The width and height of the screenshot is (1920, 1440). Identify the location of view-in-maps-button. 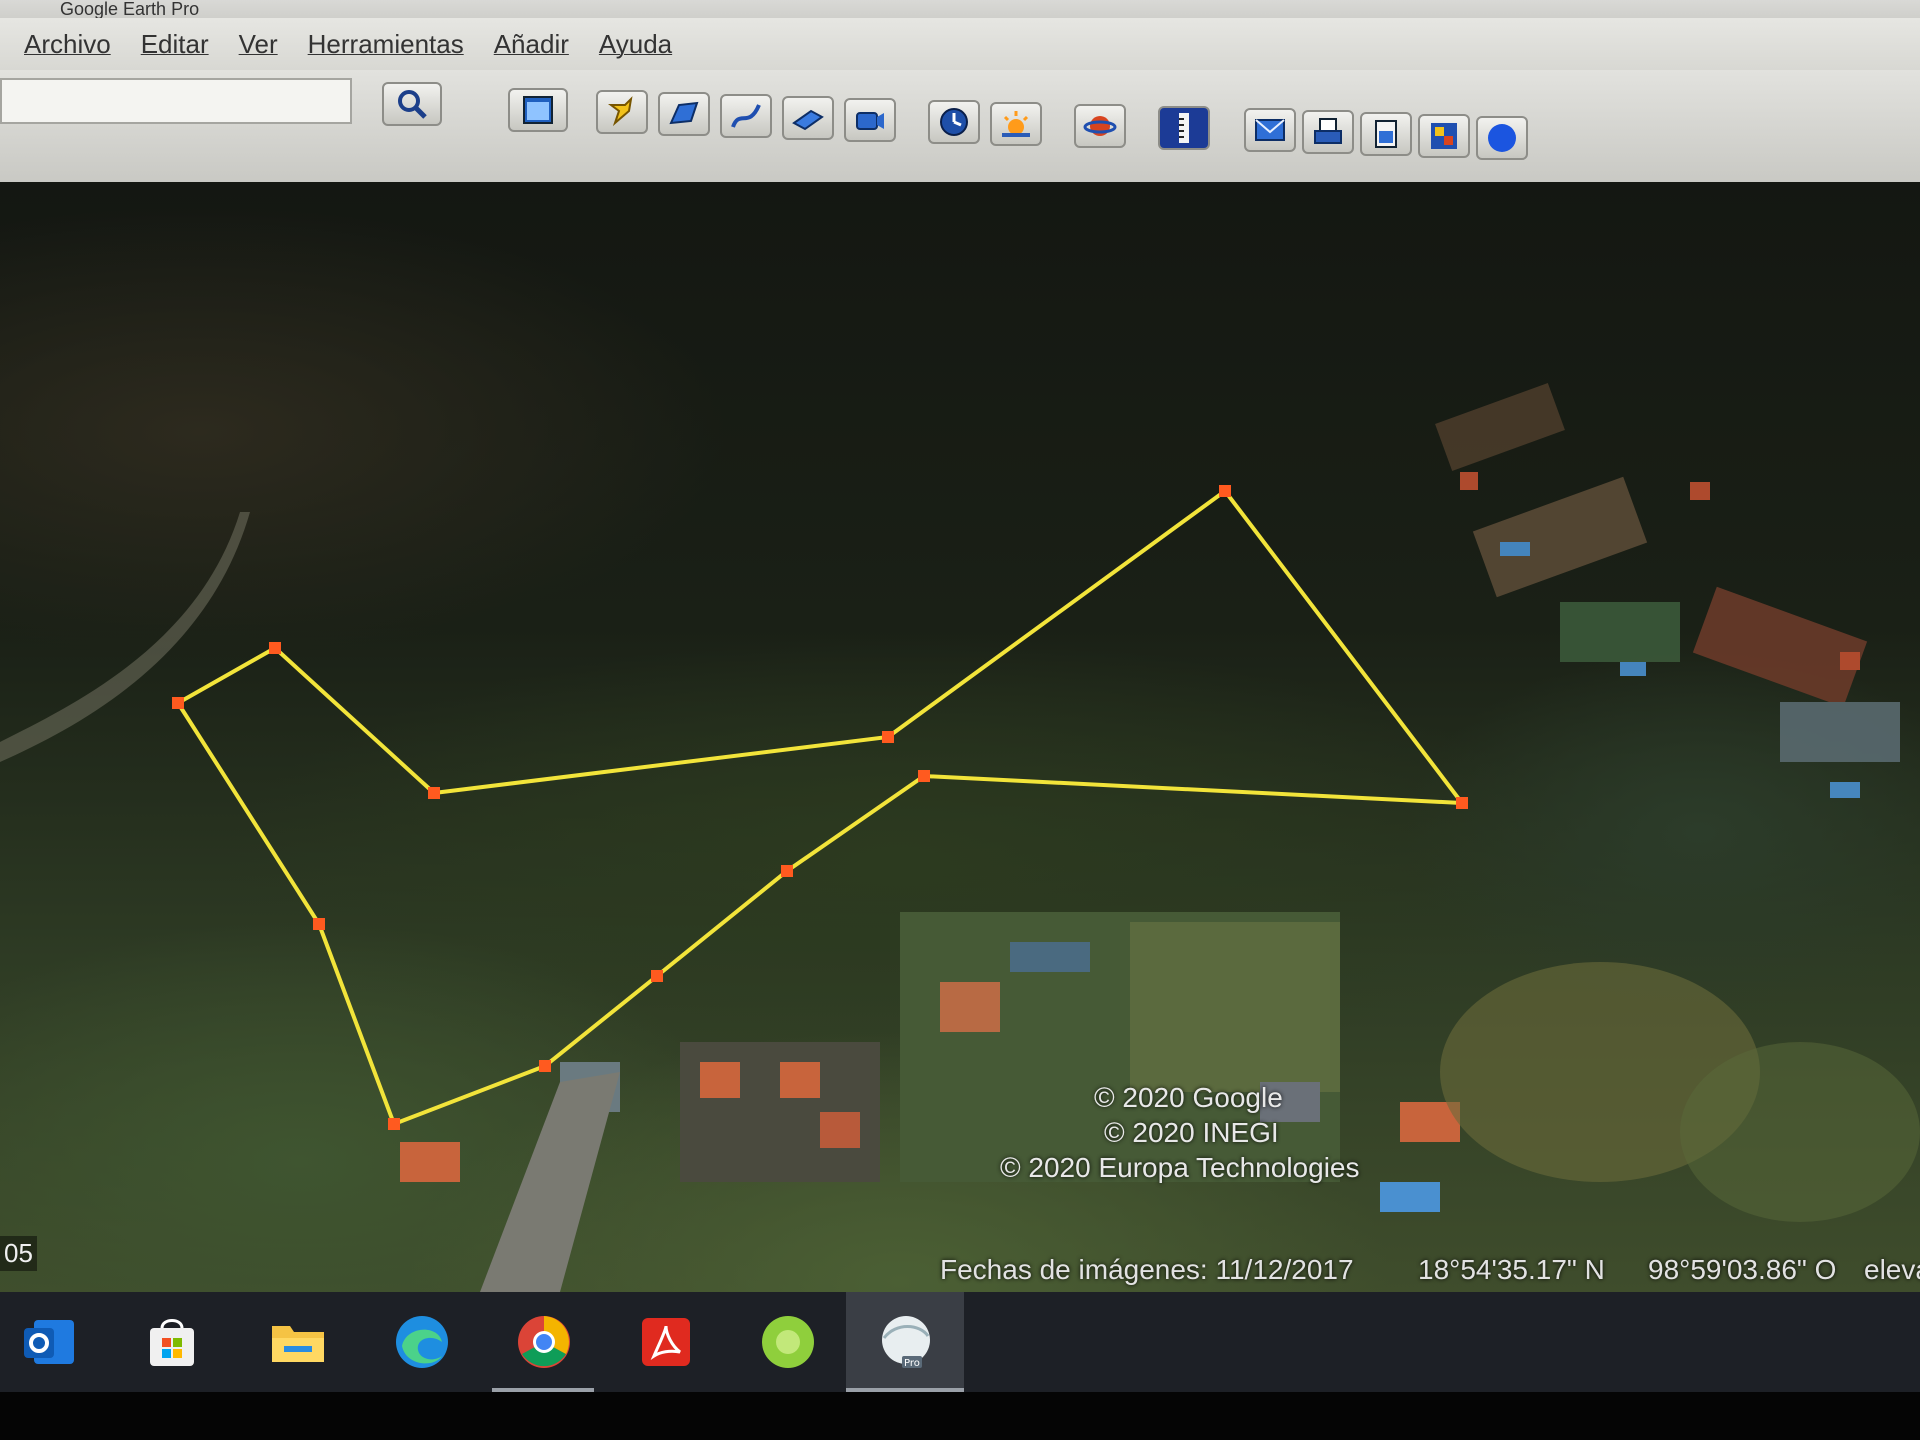
(1444, 136).